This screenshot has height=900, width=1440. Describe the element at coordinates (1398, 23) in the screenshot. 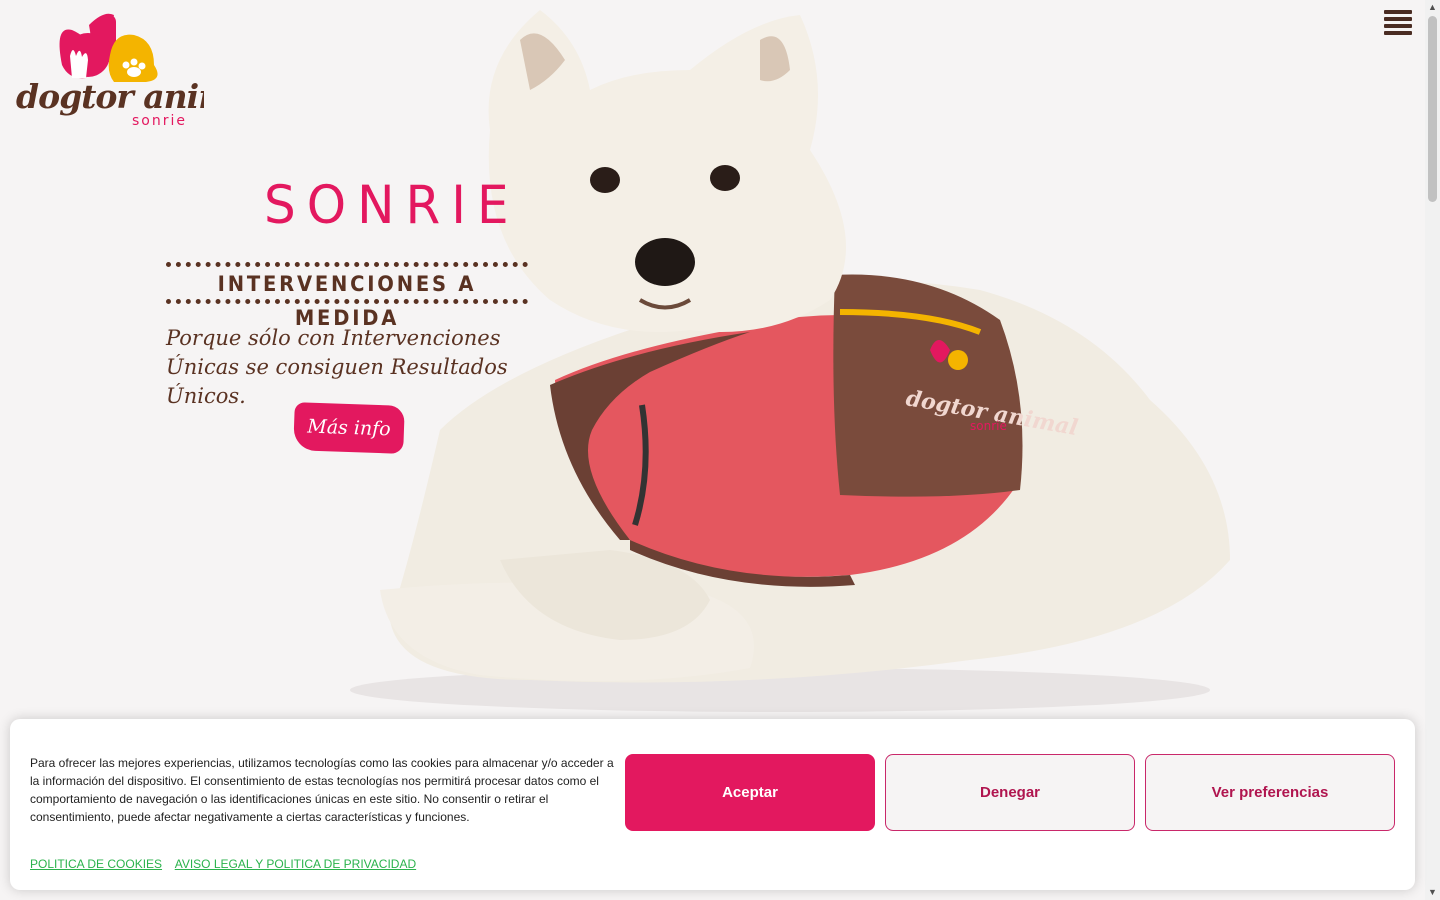

I see `hamburger-menu-icon` at that location.